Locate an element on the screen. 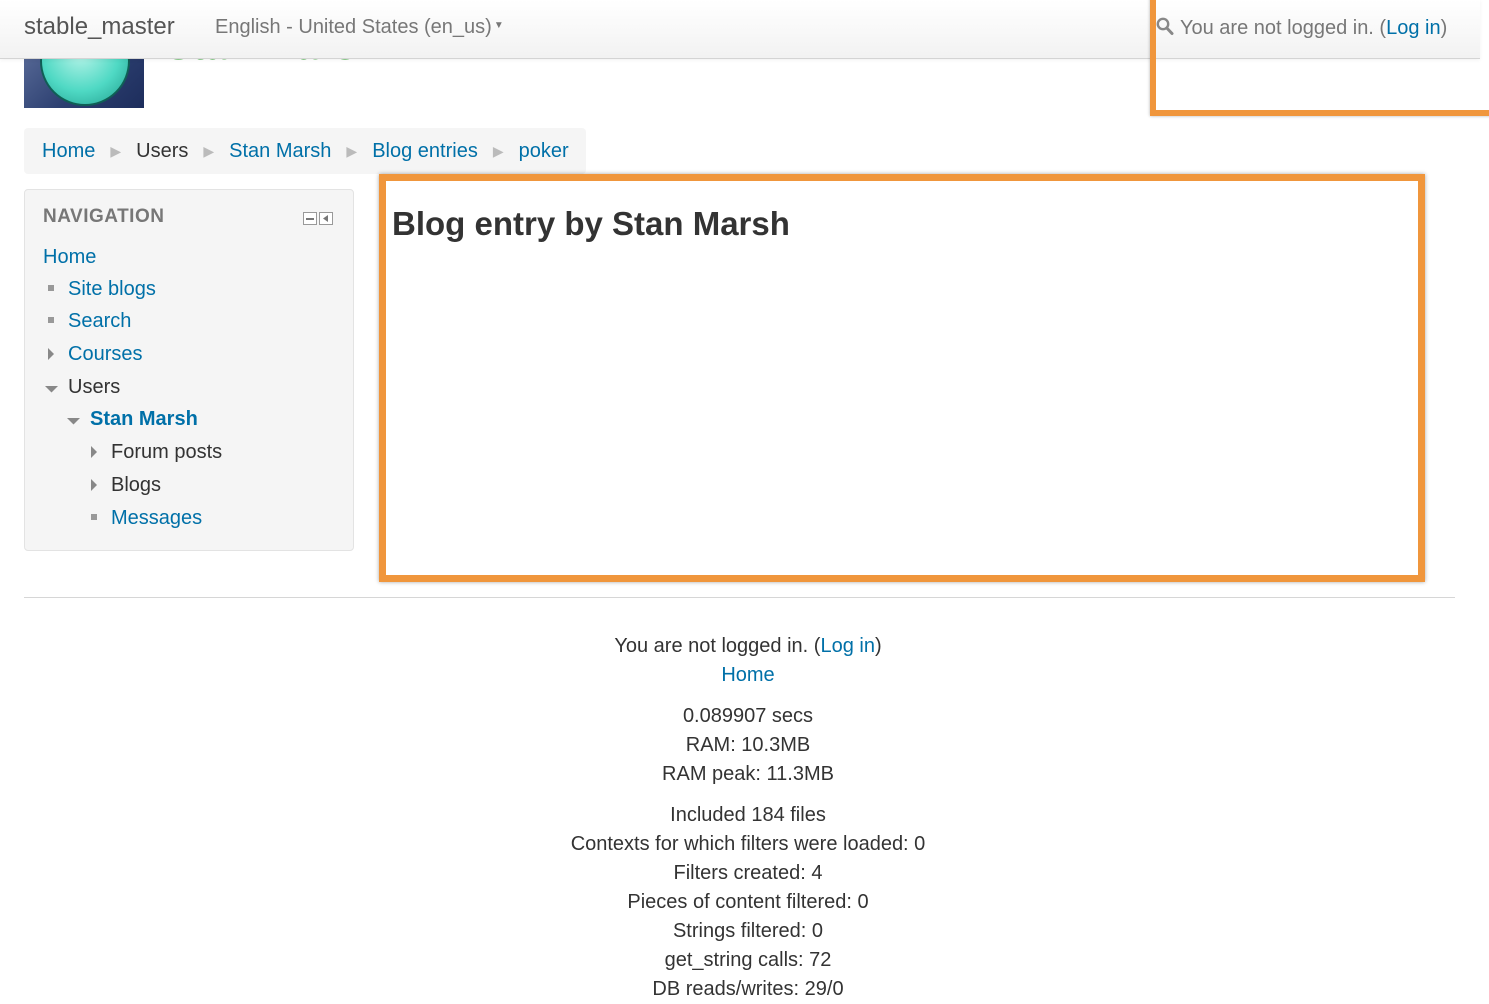 This screenshot has height=1004, width=1489. footer-home-link: Home is located at coordinates (747, 675).